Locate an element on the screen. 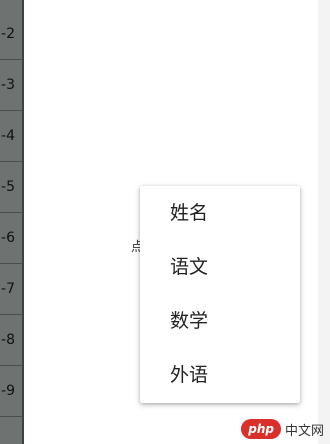 The height and width of the screenshot is (444, 330). watermark: php 中文网 is located at coordinates (282, 429).